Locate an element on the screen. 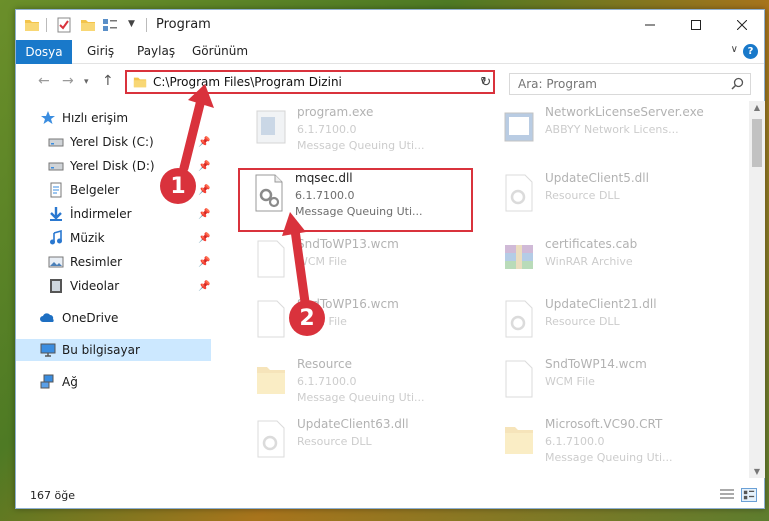  sidebar-item-music: Müzik 📌 is located at coordinates (113, 238).